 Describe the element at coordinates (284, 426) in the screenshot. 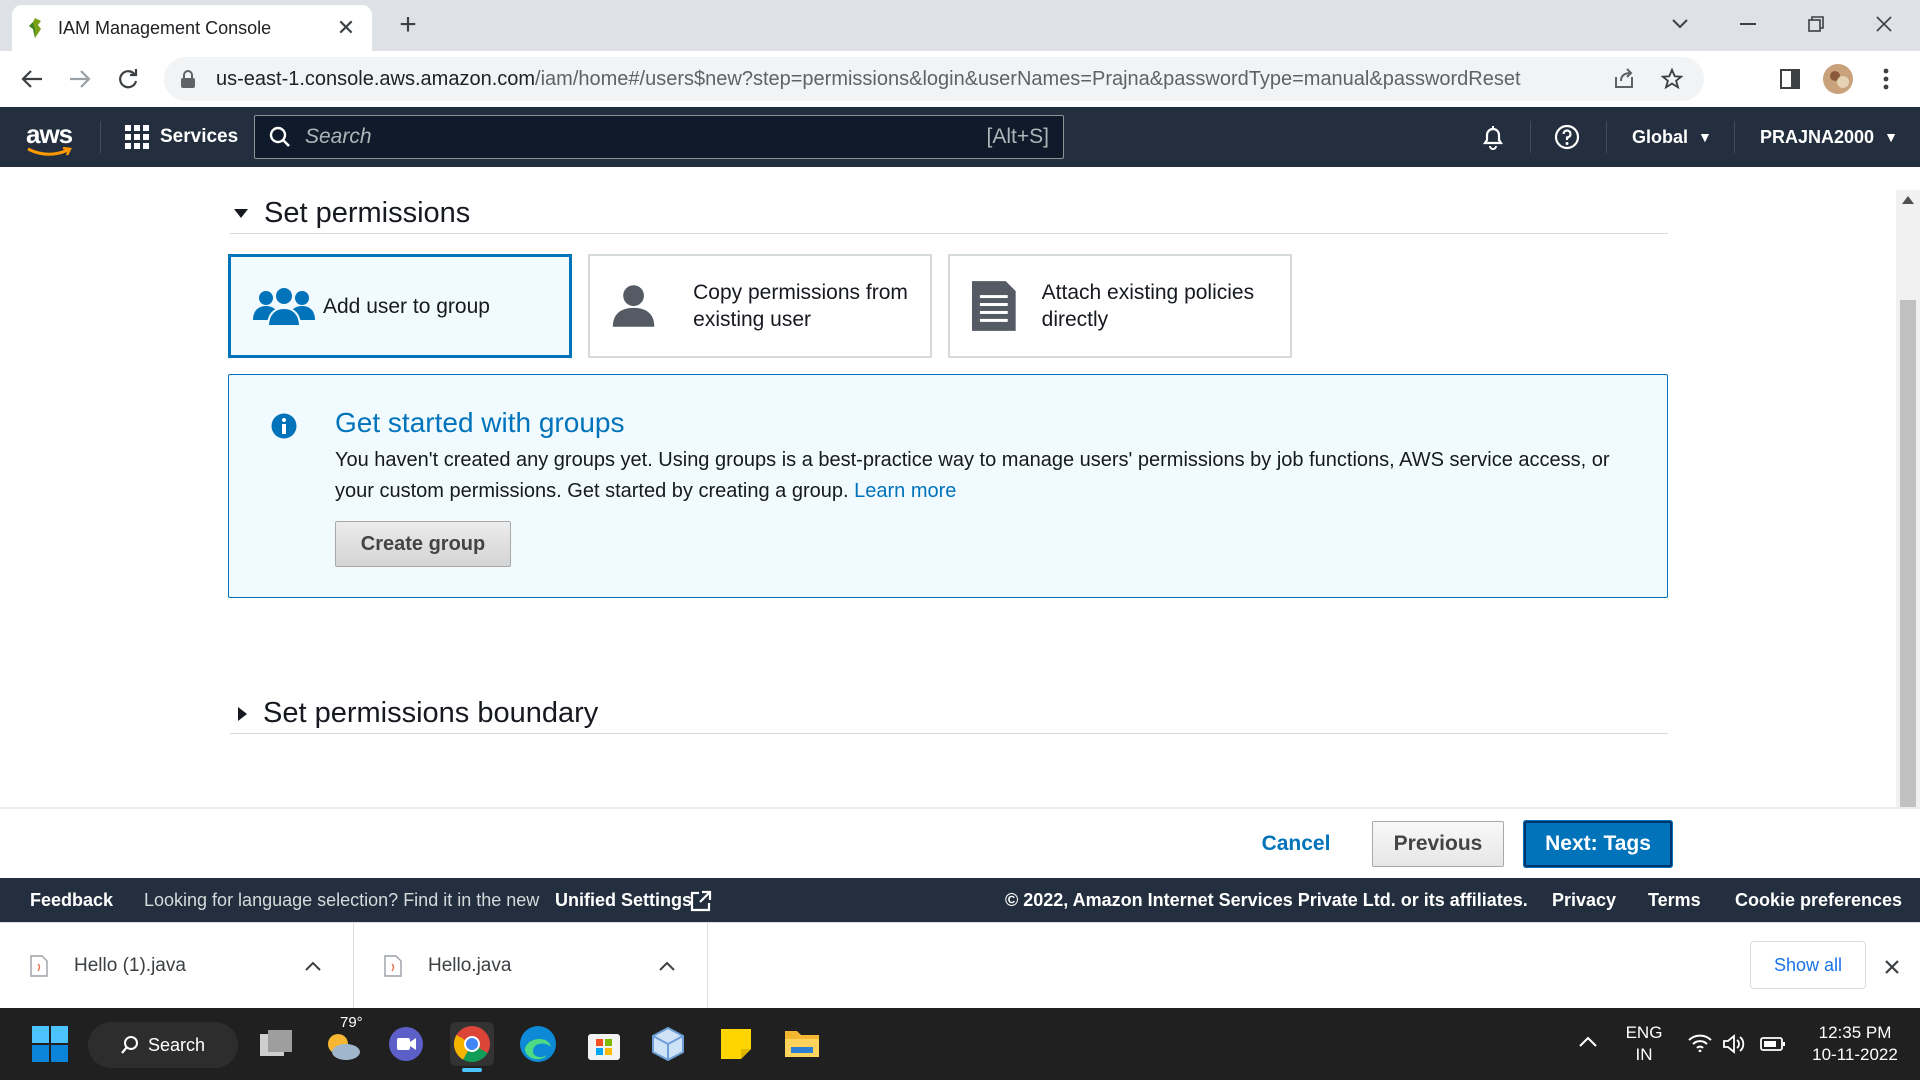

I see `info-icon` at that location.